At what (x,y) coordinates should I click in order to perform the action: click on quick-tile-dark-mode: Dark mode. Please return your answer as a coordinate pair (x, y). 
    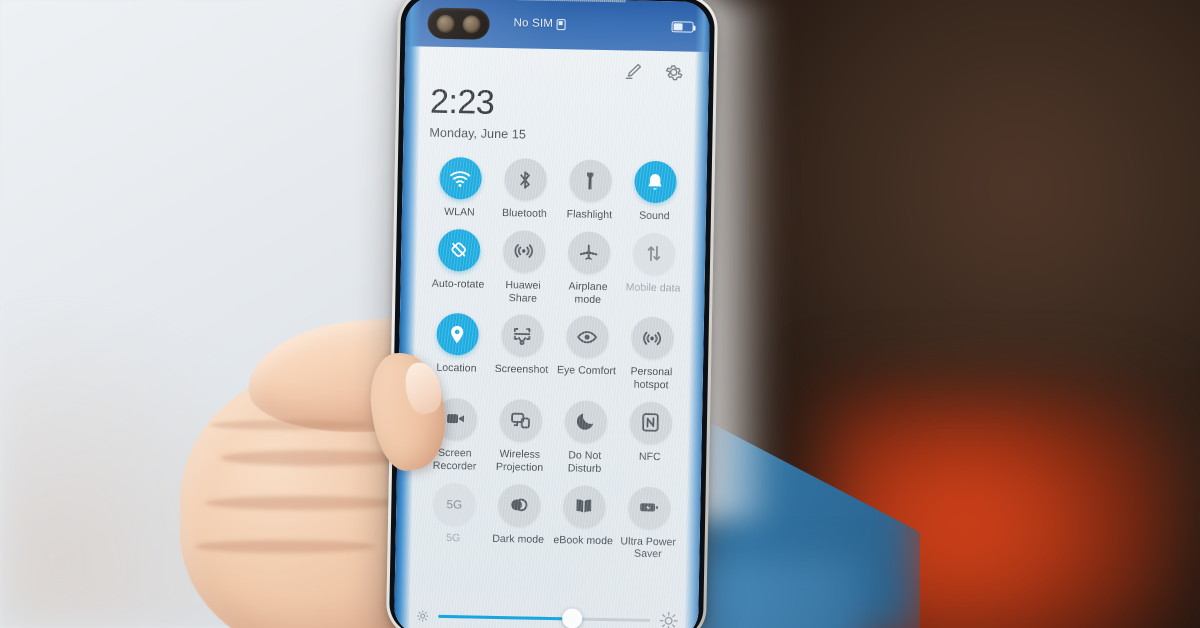
    Looking at the image, I should click on (518, 521).